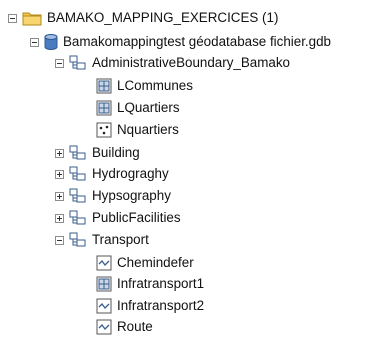  Describe the element at coordinates (191, 62) in the screenshot. I see `tree-node-label: AdministrativeBoundary_Bamako` at that location.